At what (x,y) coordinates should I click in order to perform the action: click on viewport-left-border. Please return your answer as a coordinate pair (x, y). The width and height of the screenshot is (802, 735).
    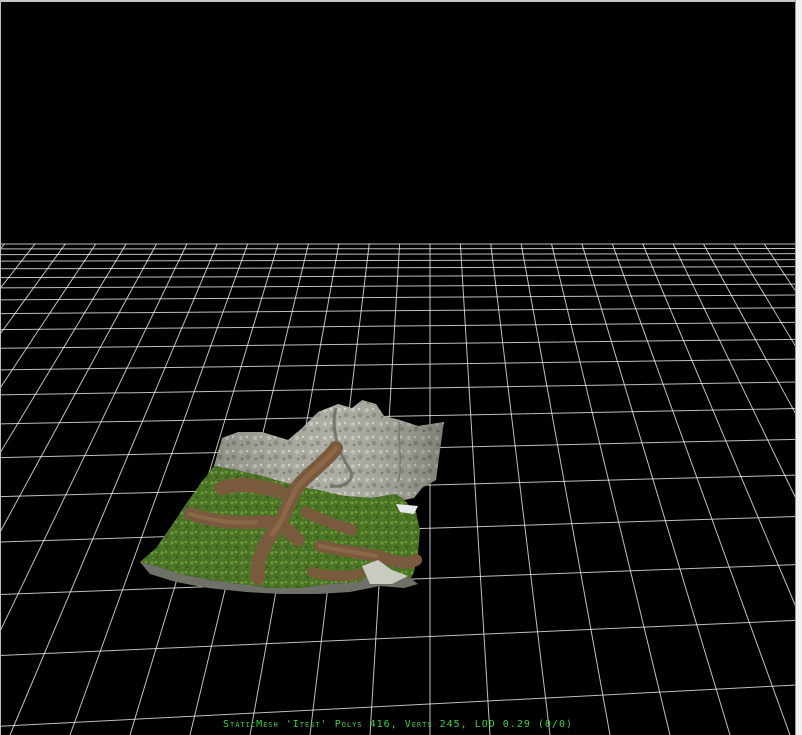
    Looking at the image, I should click on (0, 367).